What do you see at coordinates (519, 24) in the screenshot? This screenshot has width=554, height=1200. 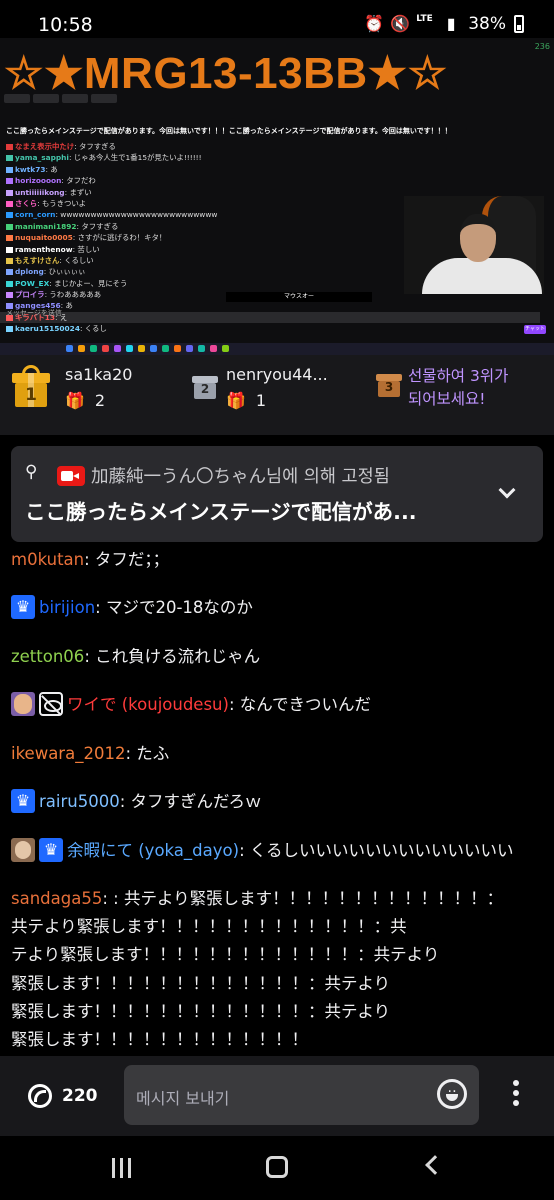 I see `battery-icon` at bounding box center [519, 24].